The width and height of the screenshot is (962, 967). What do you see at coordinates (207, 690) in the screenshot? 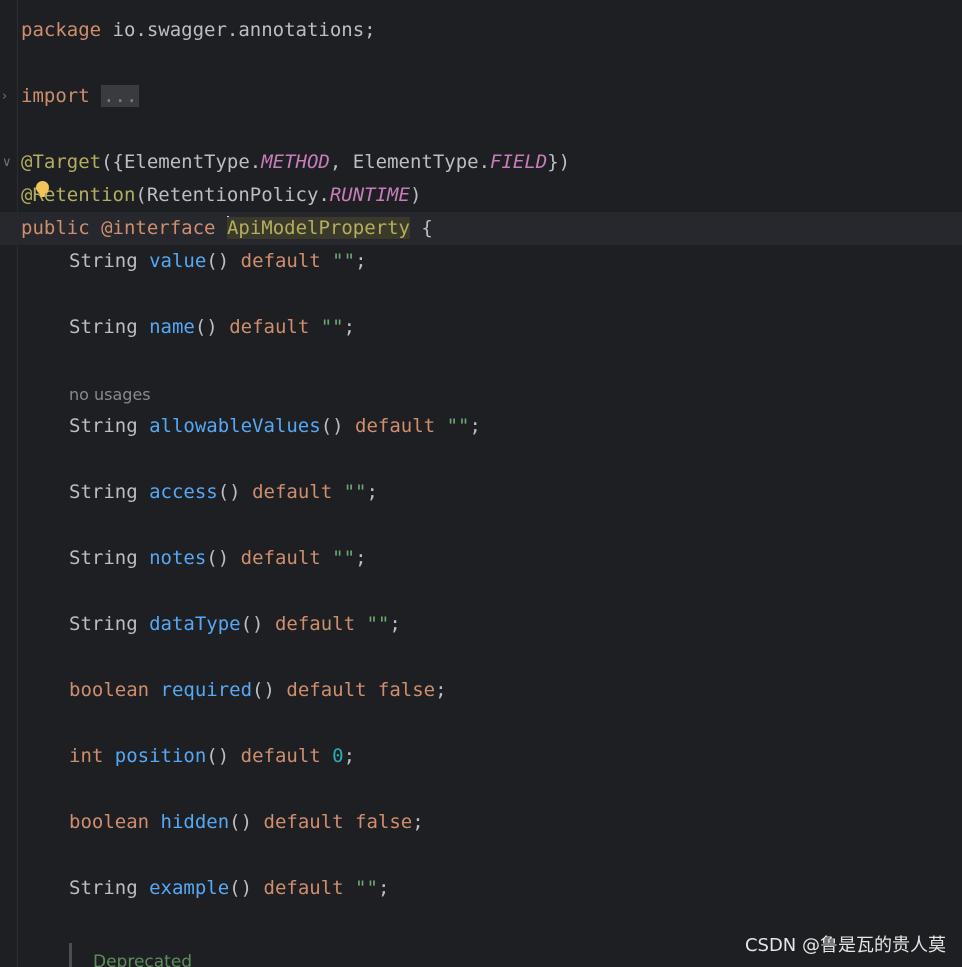
I see `member-name: required` at bounding box center [207, 690].